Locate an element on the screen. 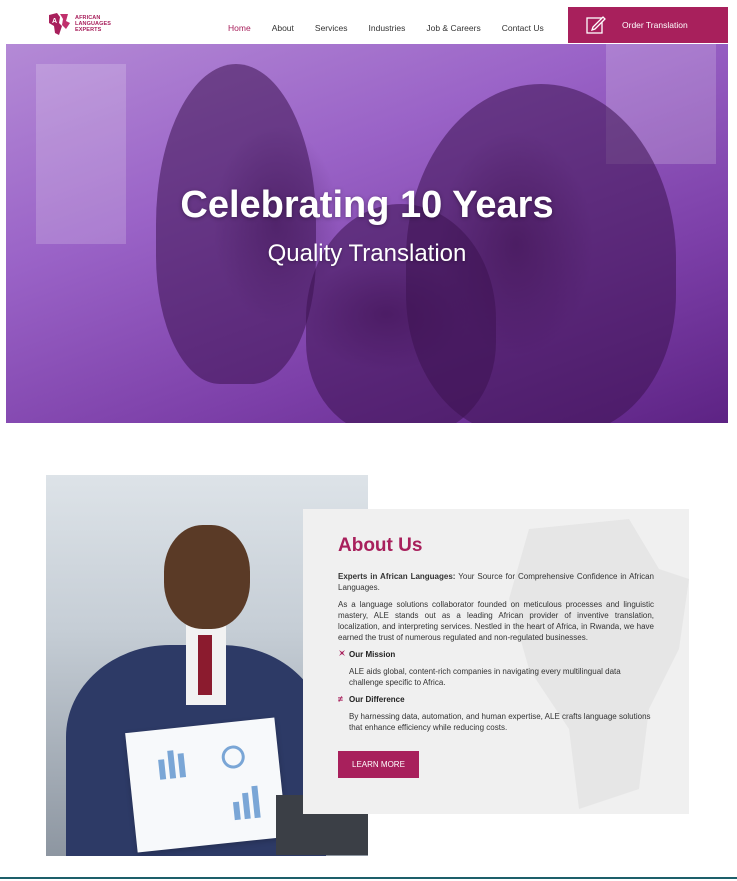 Image resolution: width=737 pixels, height=881 pixels. order-translation-button: Order Translation is located at coordinates (648, 25).